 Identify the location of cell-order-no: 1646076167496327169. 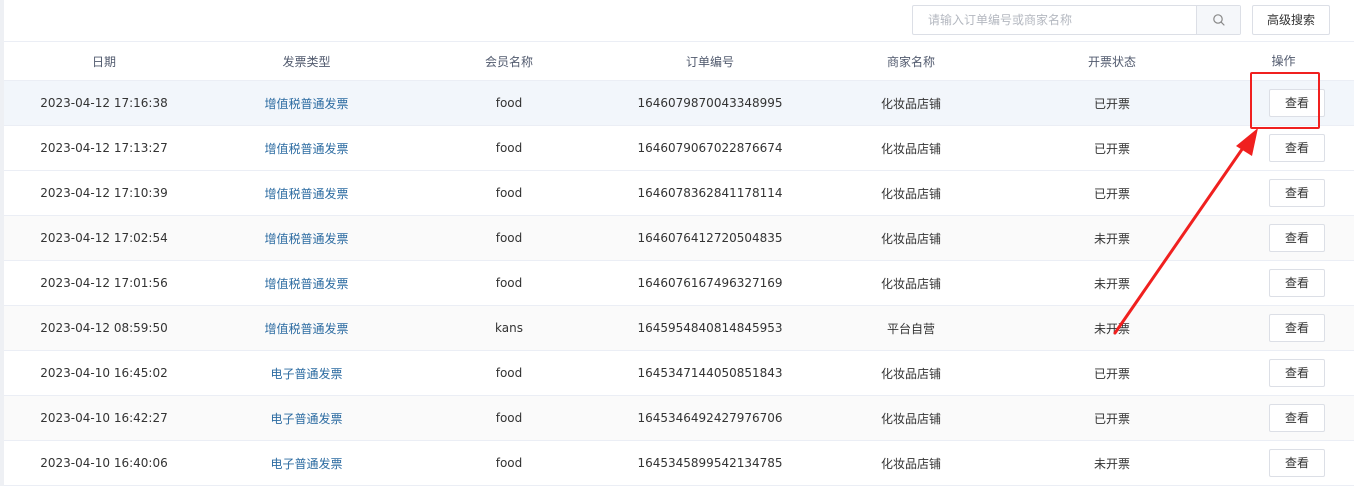
(710, 283).